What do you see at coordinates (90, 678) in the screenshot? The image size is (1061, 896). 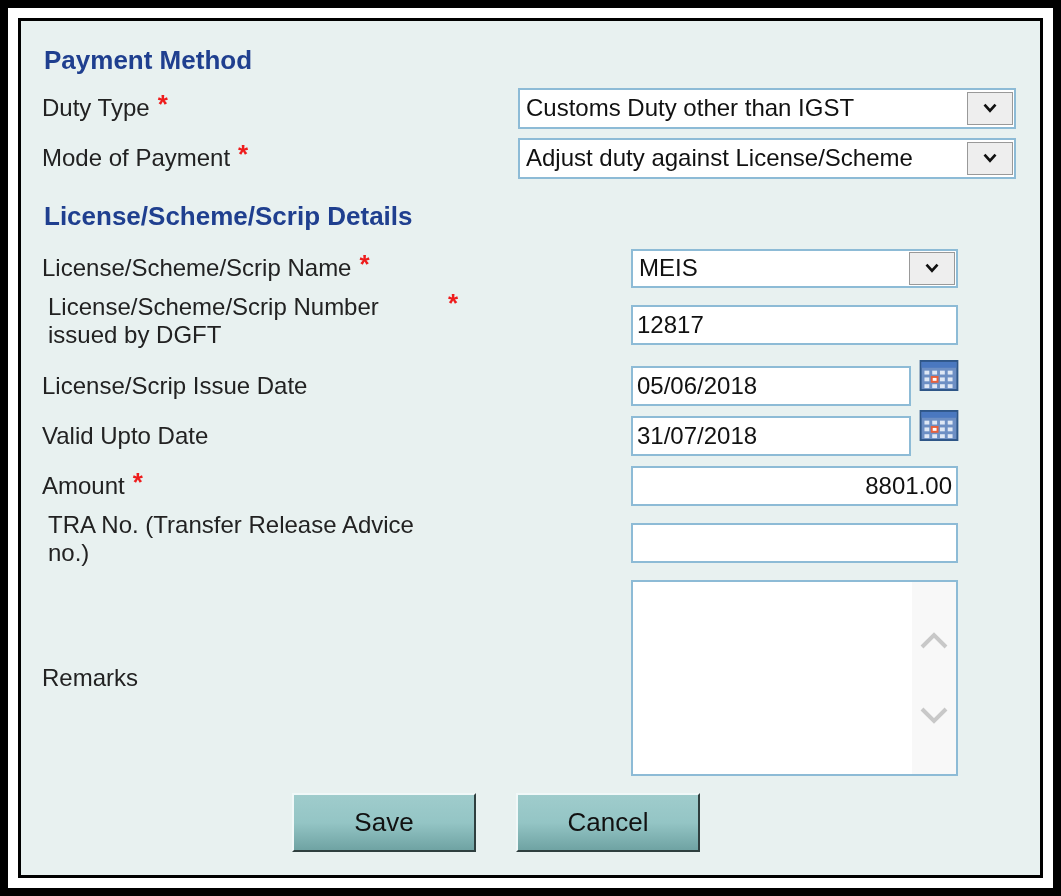 I see `field-label: Remarks` at bounding box center [90, 678].